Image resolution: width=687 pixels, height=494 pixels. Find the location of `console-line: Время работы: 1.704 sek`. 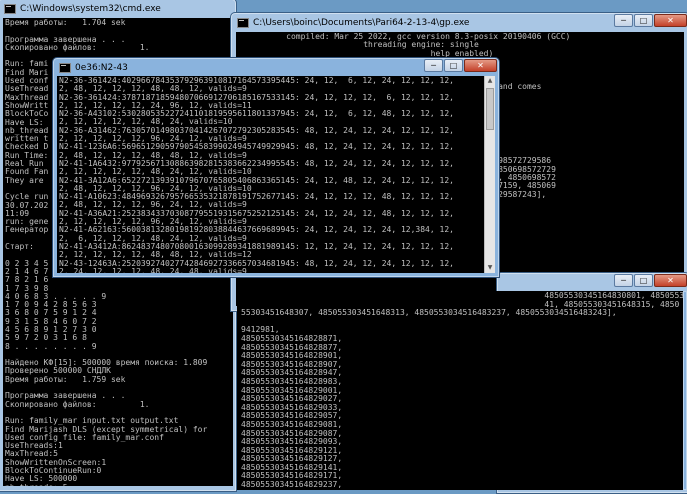

console-line: Время работы: 1.704 sek is located at coordinates (118, 23).